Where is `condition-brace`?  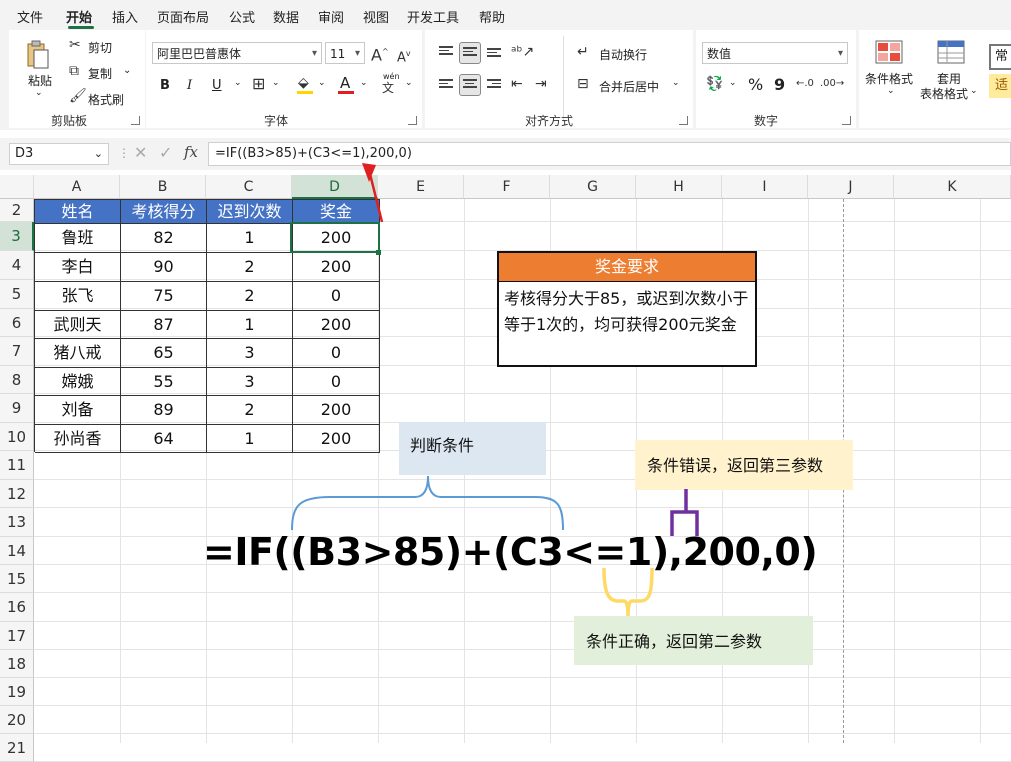 condition-brace is located at coordinates (427, 503).